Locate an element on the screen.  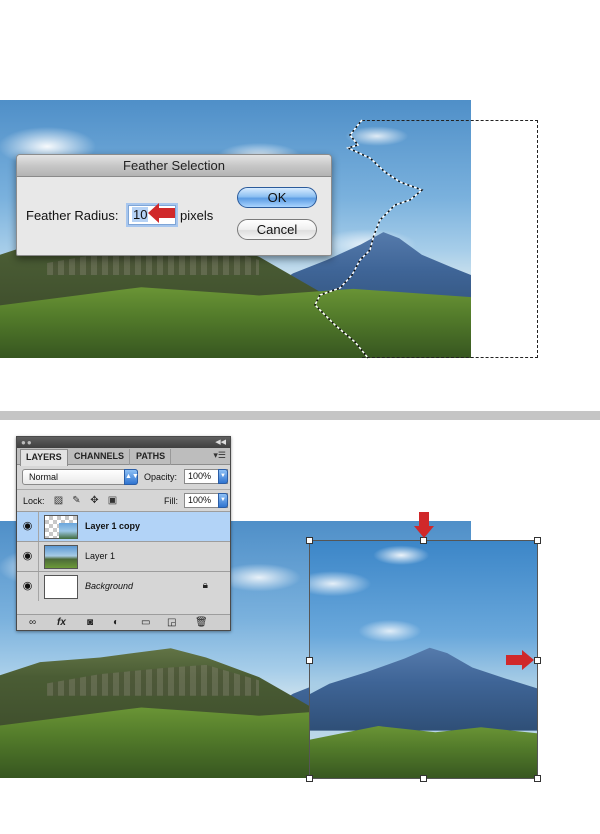
fill-field: 100% ▼ is located at coordinates (206, 500).